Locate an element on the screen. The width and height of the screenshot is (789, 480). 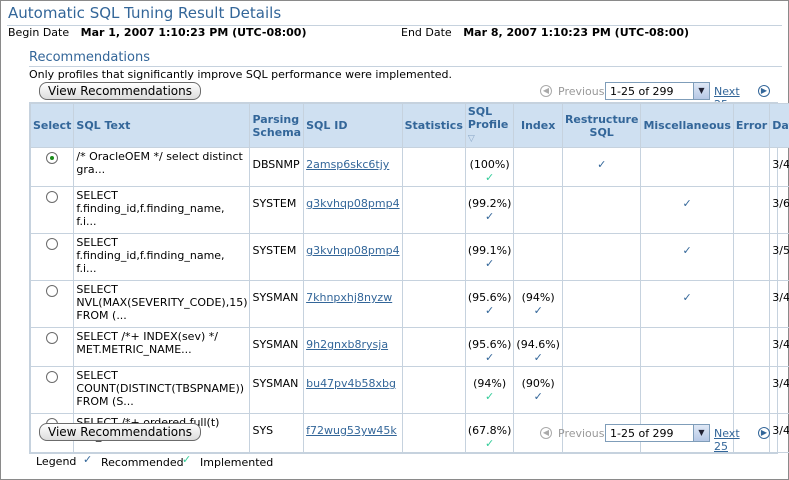
previous-icon: ◀ is located at coordinates (546, 91).